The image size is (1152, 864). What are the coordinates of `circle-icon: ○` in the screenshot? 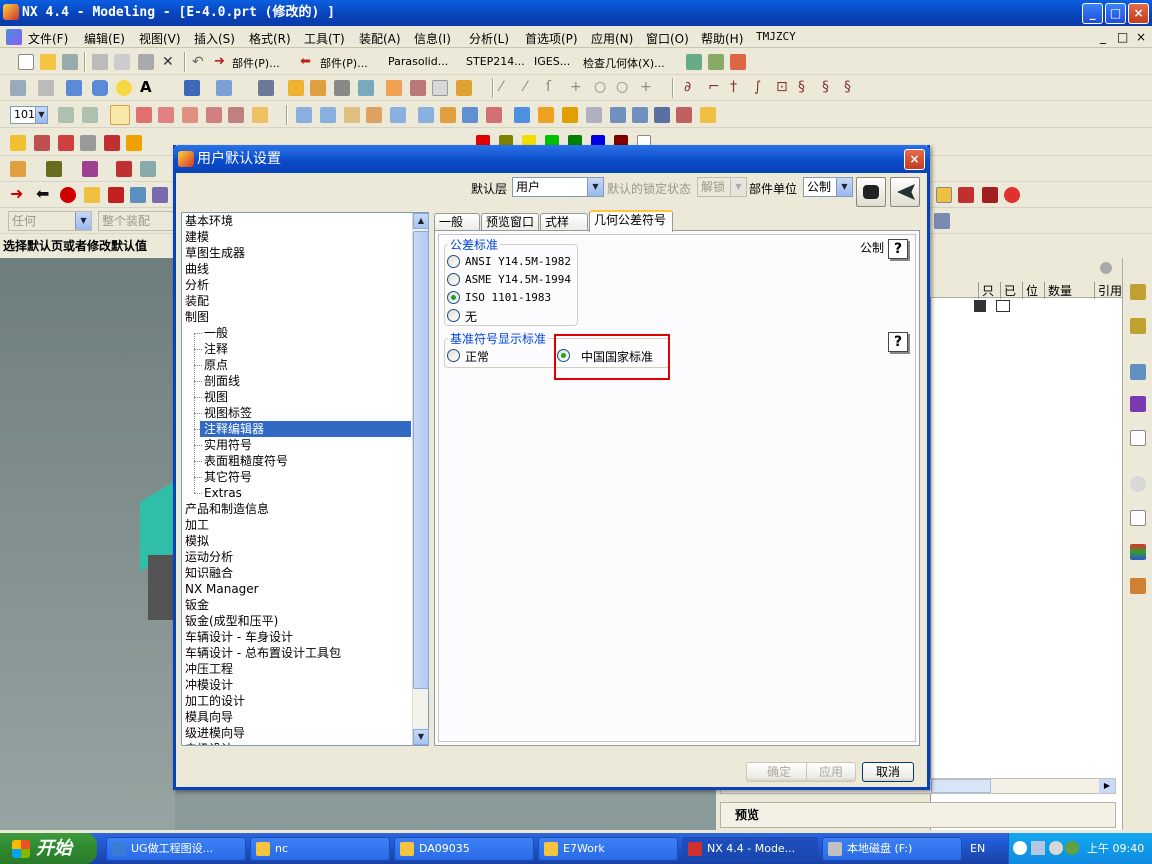 It's located at (602, 87).